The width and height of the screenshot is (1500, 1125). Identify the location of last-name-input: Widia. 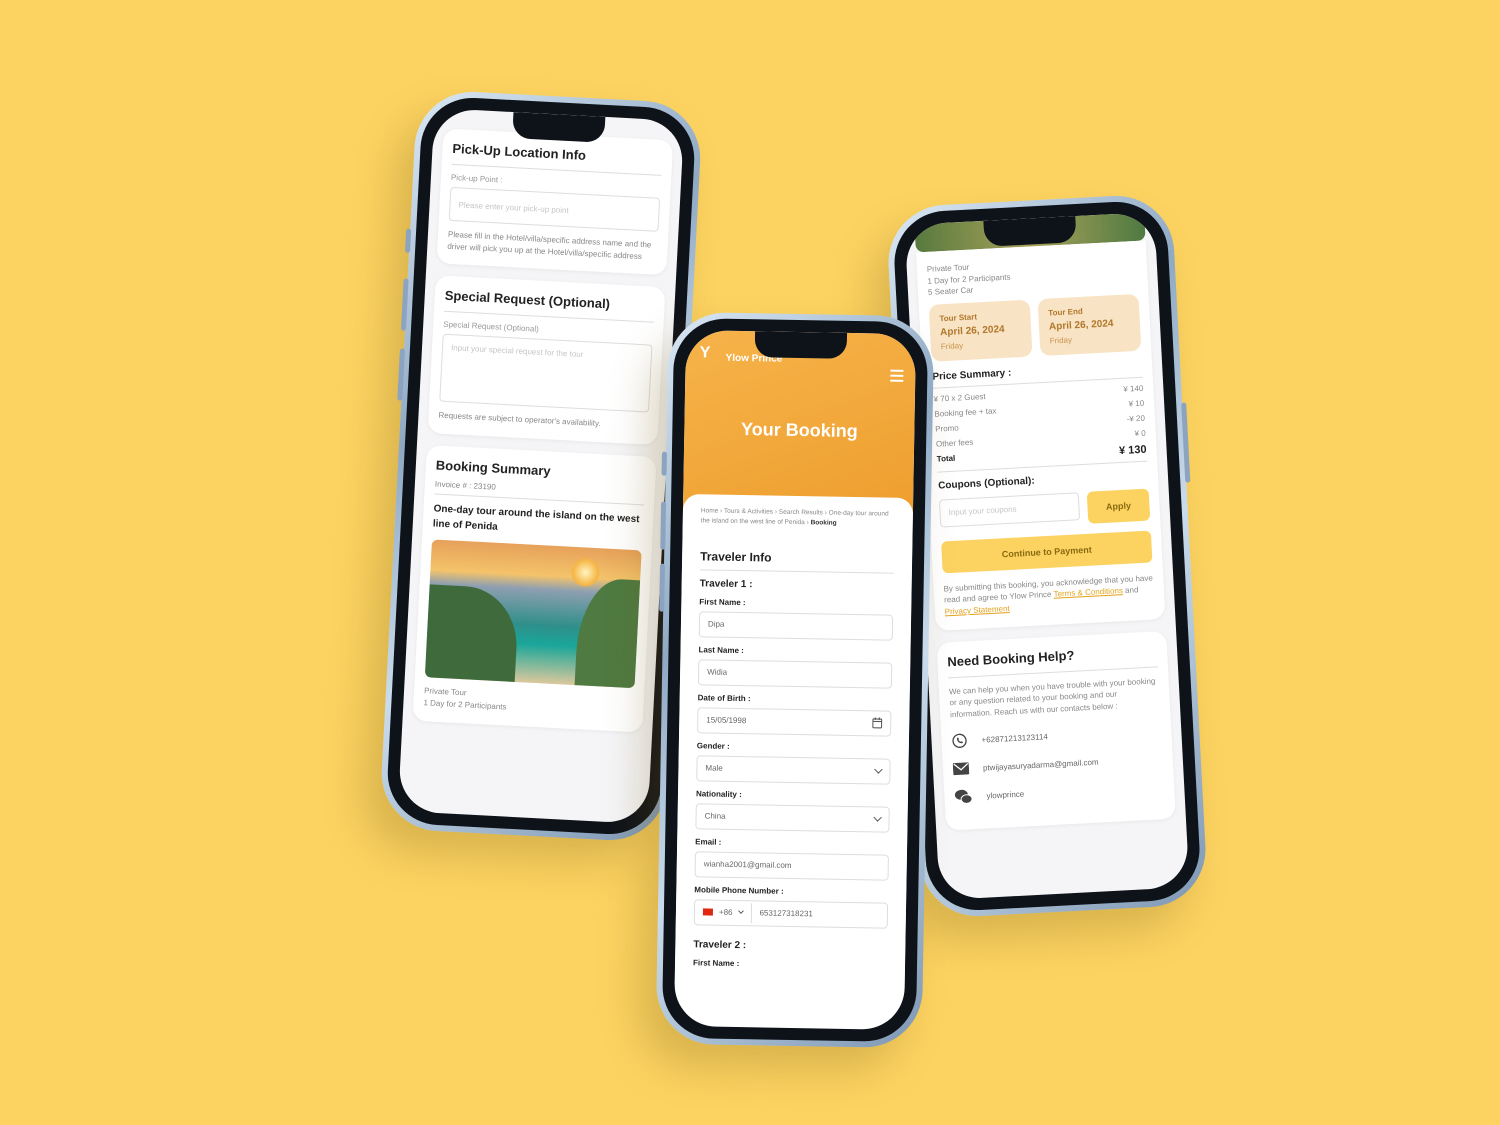
(795, 674).